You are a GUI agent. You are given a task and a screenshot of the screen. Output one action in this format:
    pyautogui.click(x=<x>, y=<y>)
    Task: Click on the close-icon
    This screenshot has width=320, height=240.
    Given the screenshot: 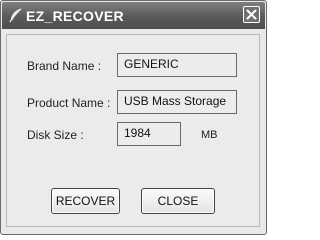 What is the action you would take?
    pyautogui.click(x=251, y=14)
    